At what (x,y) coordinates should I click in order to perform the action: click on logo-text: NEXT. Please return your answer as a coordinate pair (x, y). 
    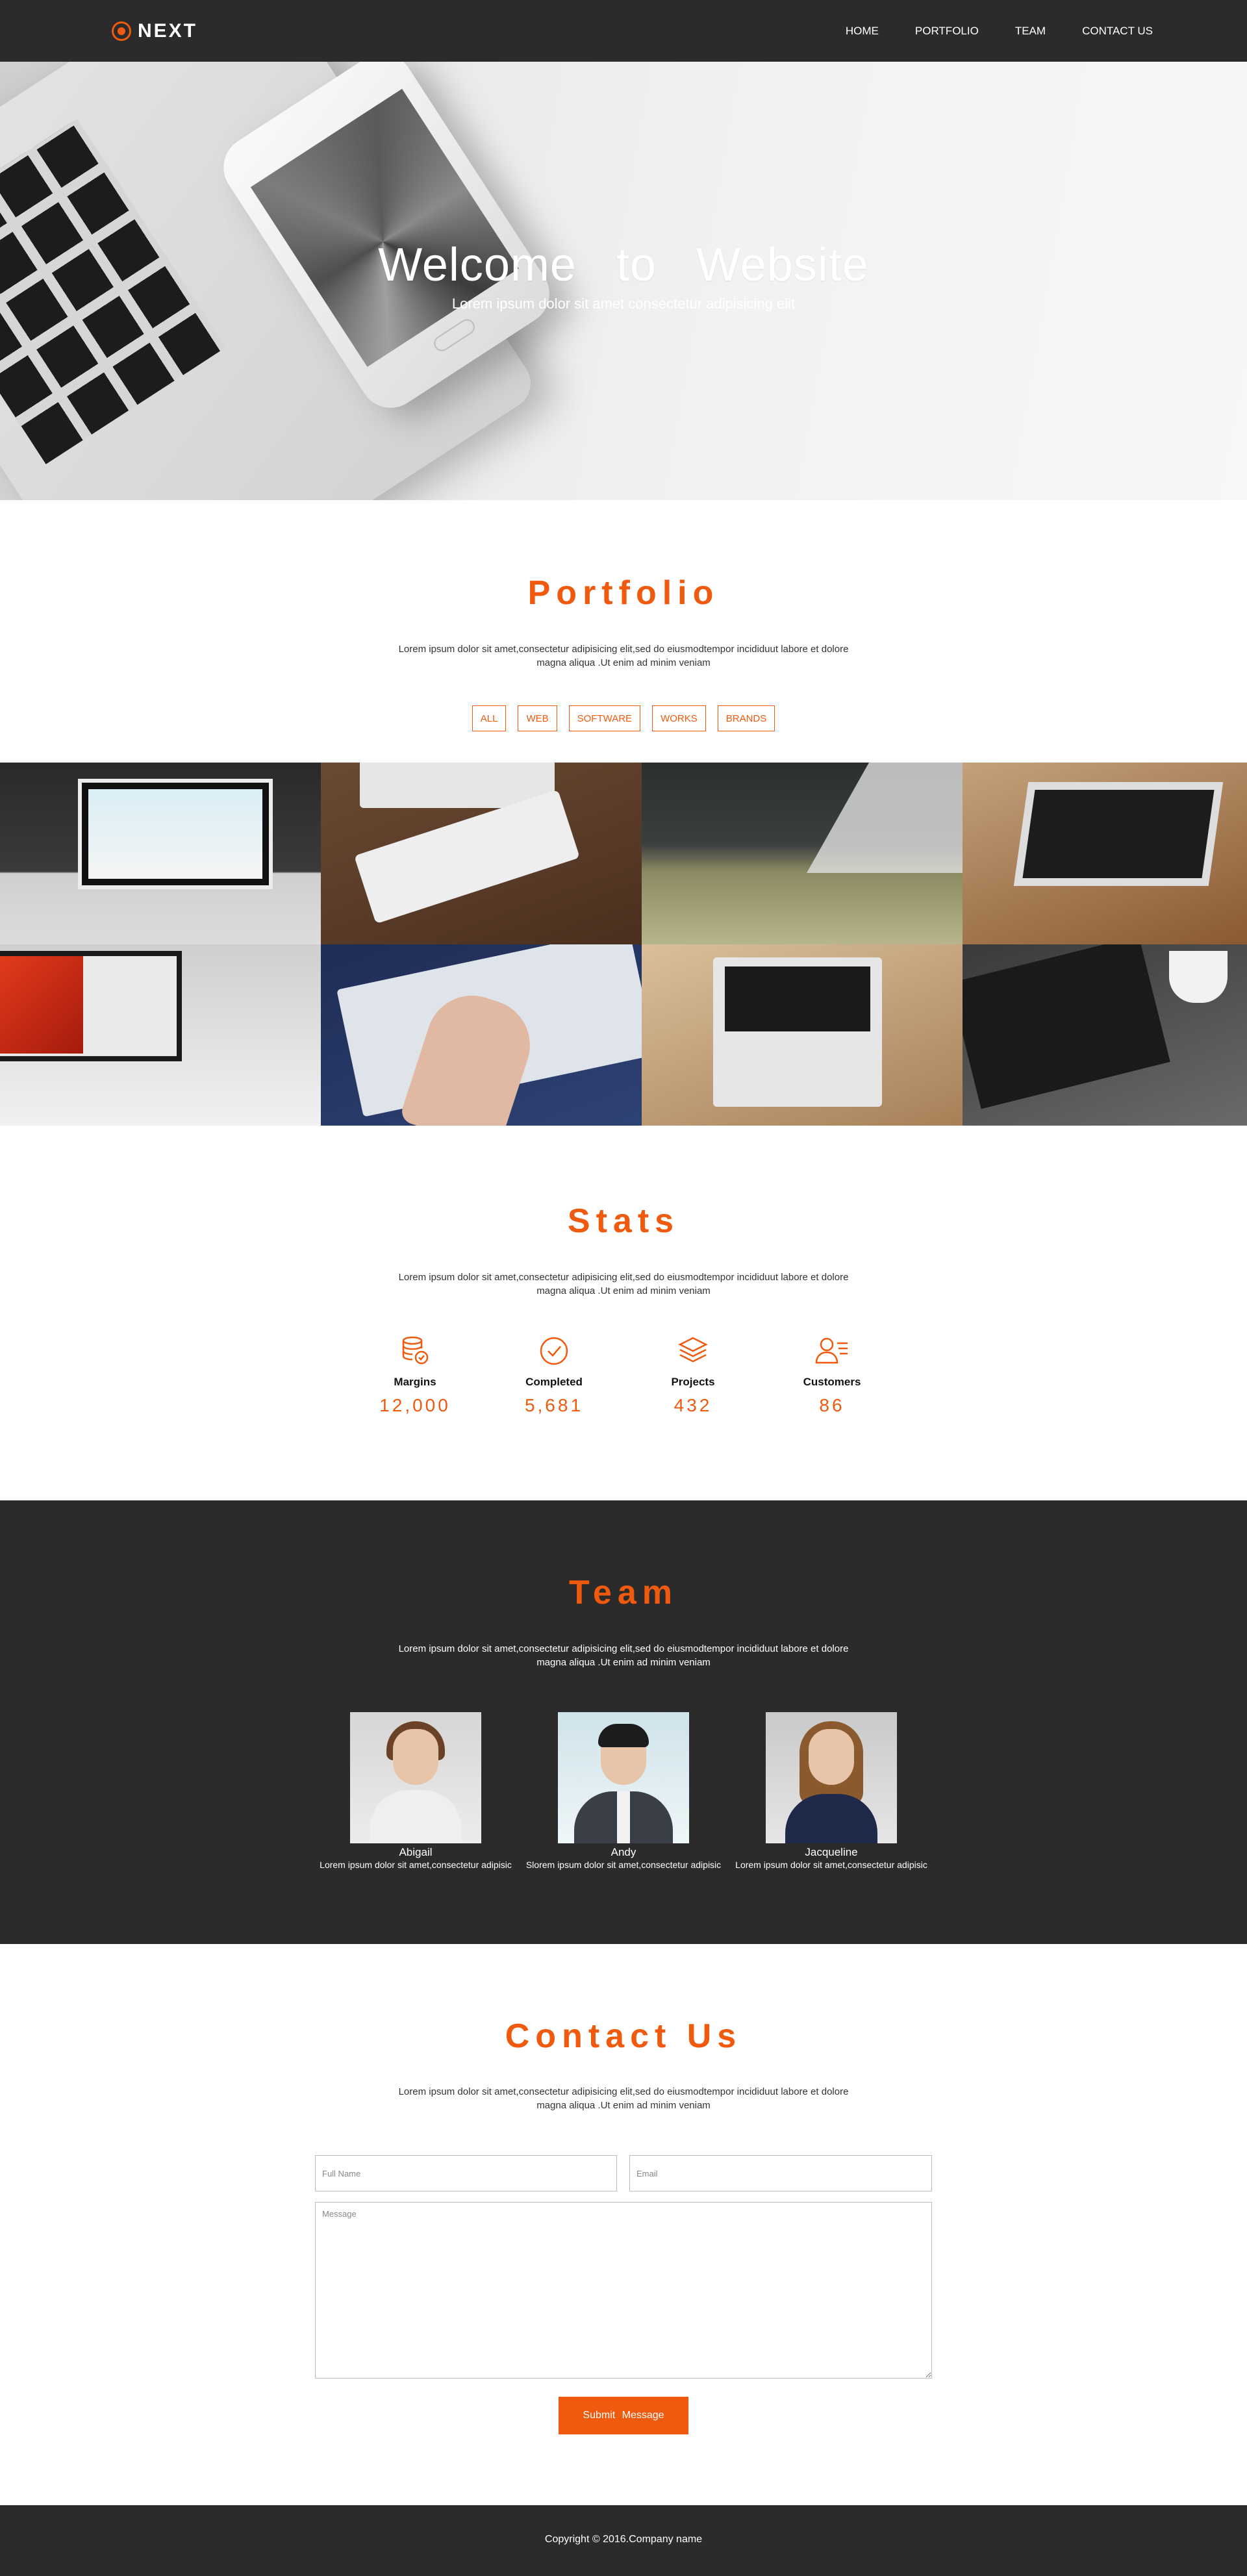
    Looking at the image, I should click on (168, 31).